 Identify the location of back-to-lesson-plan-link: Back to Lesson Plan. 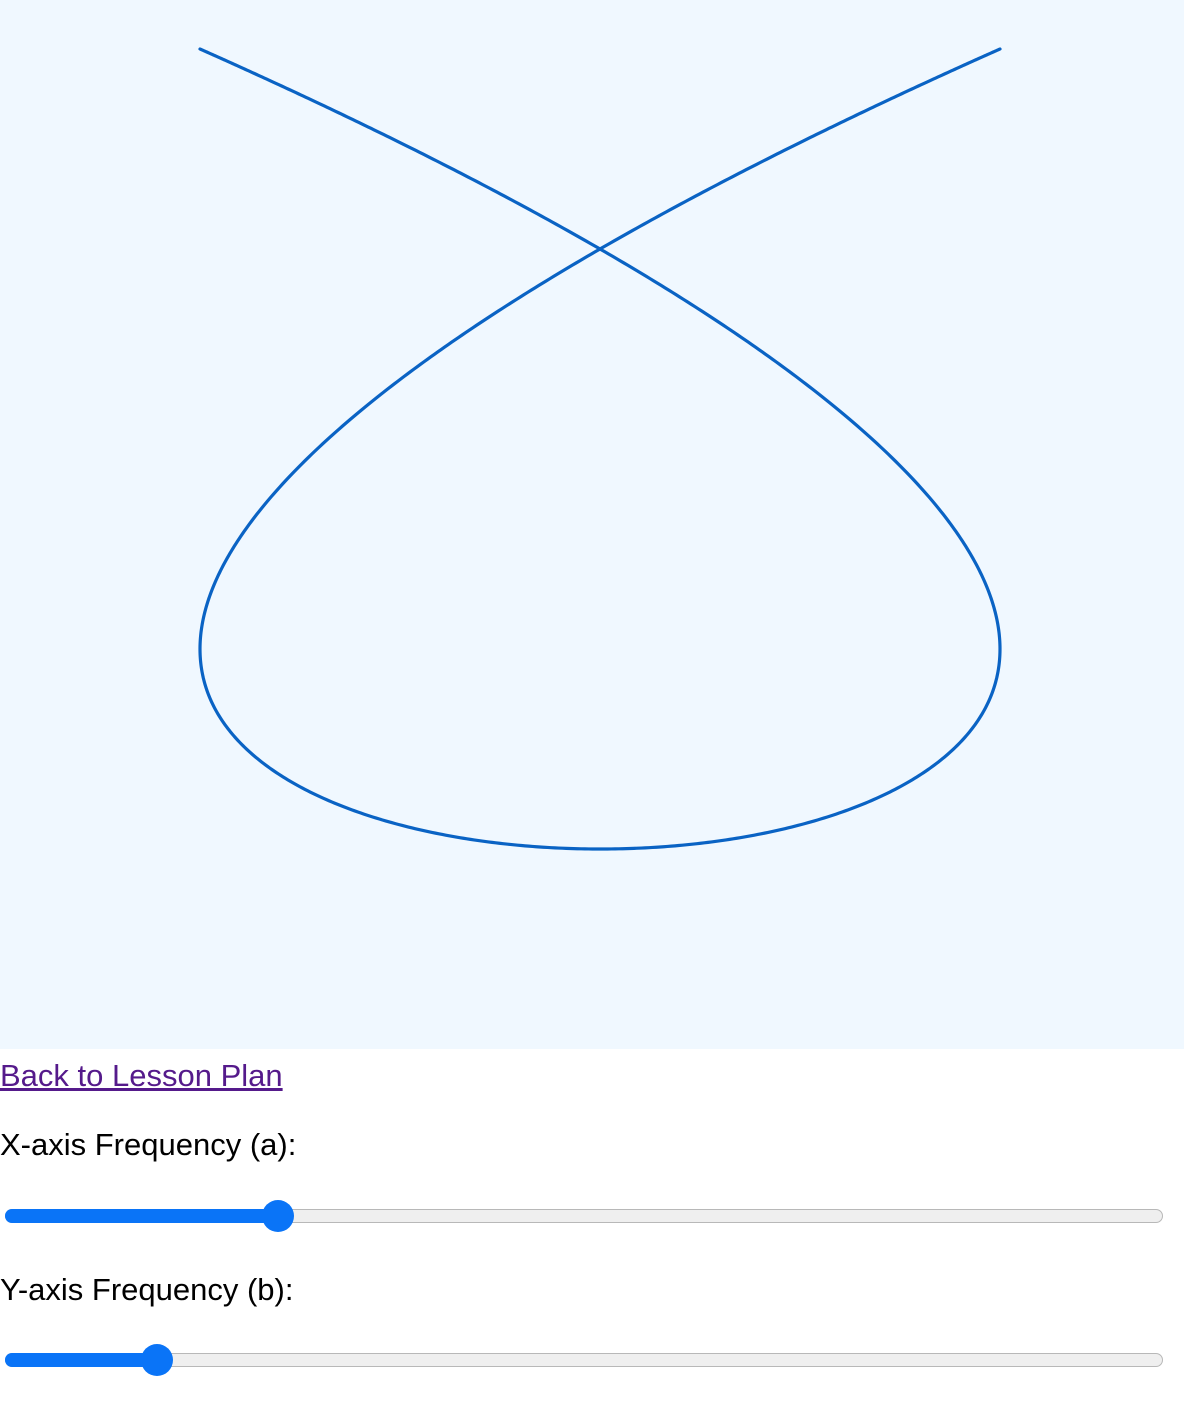
(141, 1076).